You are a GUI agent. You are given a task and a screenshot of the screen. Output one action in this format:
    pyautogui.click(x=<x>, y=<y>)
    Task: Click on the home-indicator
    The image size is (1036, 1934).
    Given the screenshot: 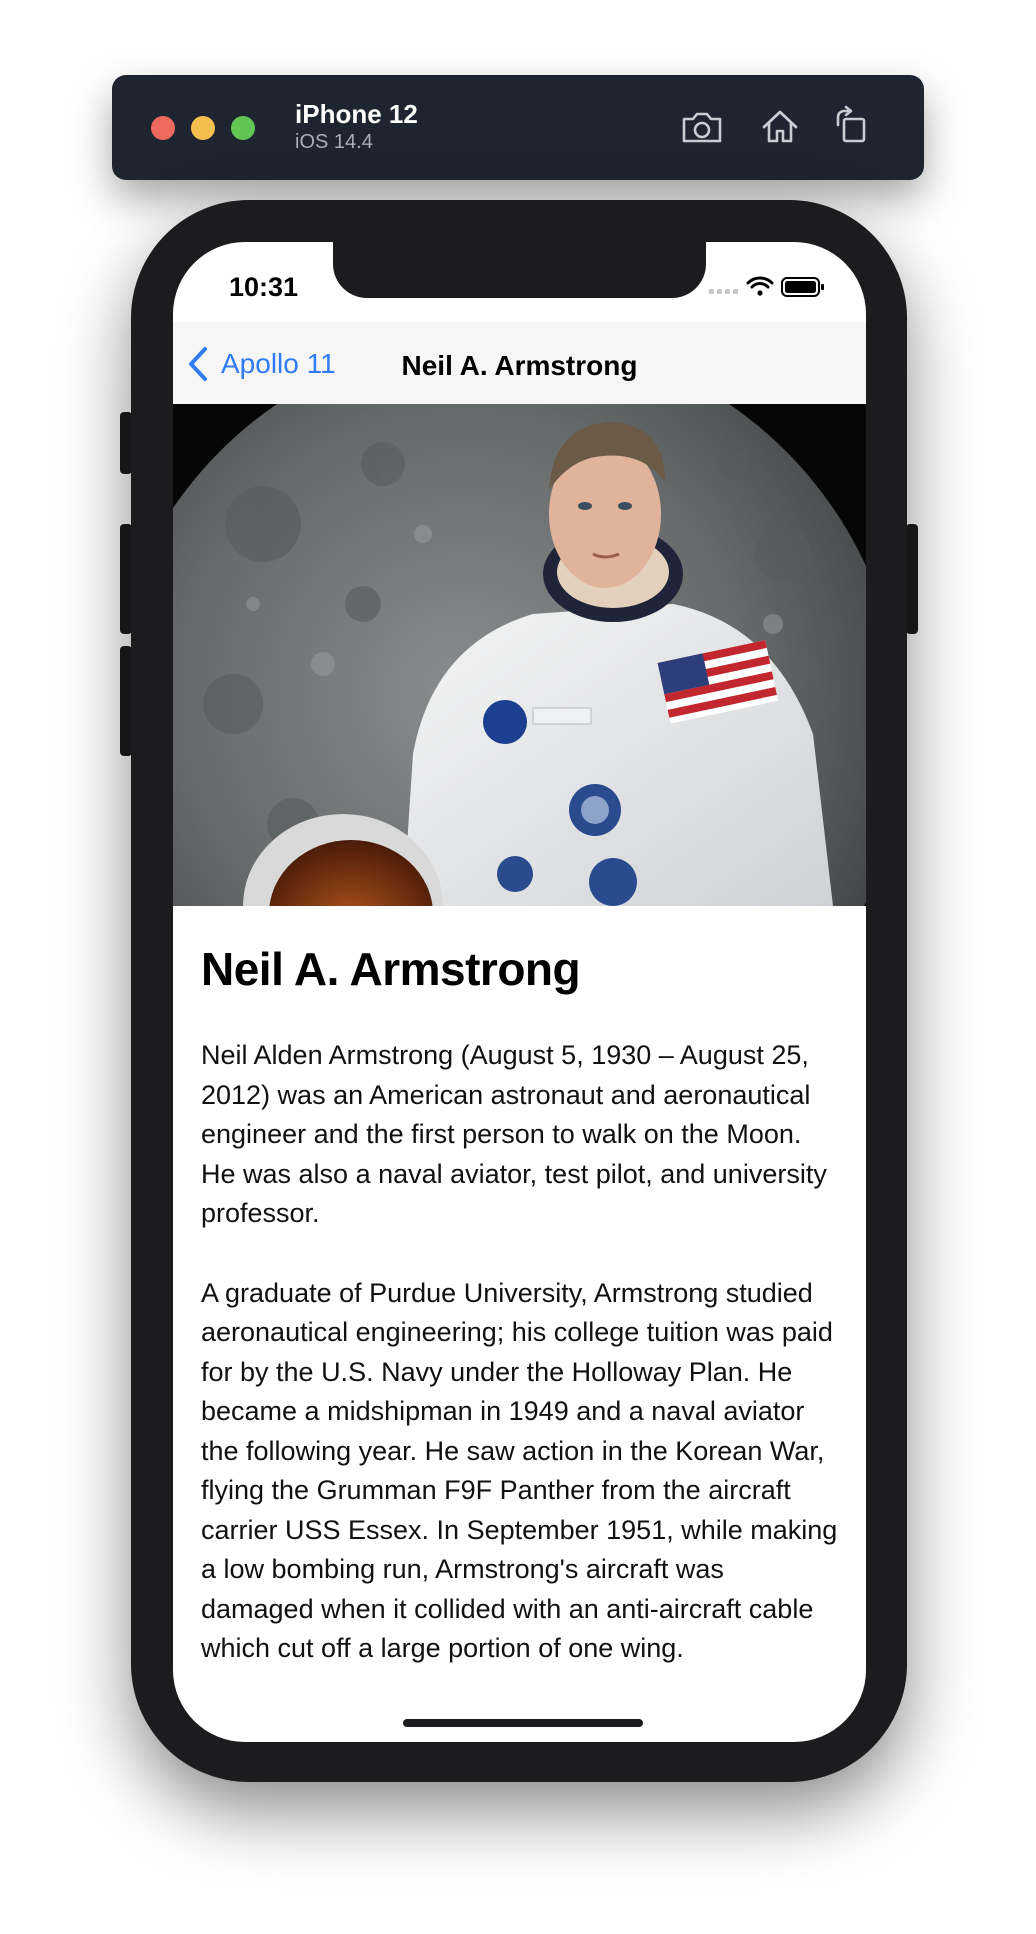 What is the action you would take?
    pyautogui.click(x=523, y=1723)
    